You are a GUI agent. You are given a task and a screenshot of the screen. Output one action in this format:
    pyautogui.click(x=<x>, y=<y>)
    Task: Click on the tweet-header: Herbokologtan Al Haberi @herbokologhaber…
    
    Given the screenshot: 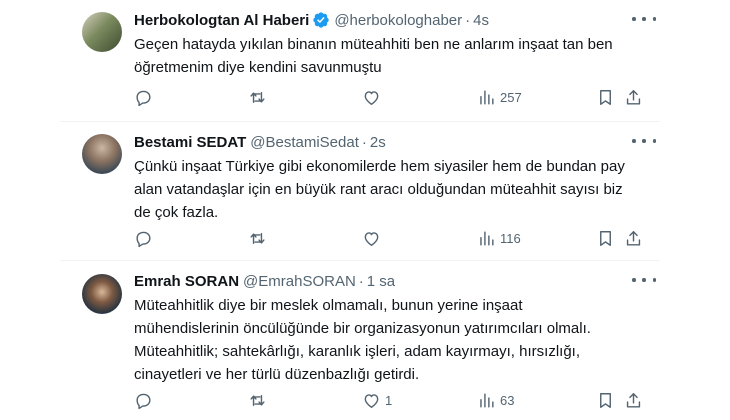 What is the action you would take?
    pyautogui.click(x=397, y=20)
    